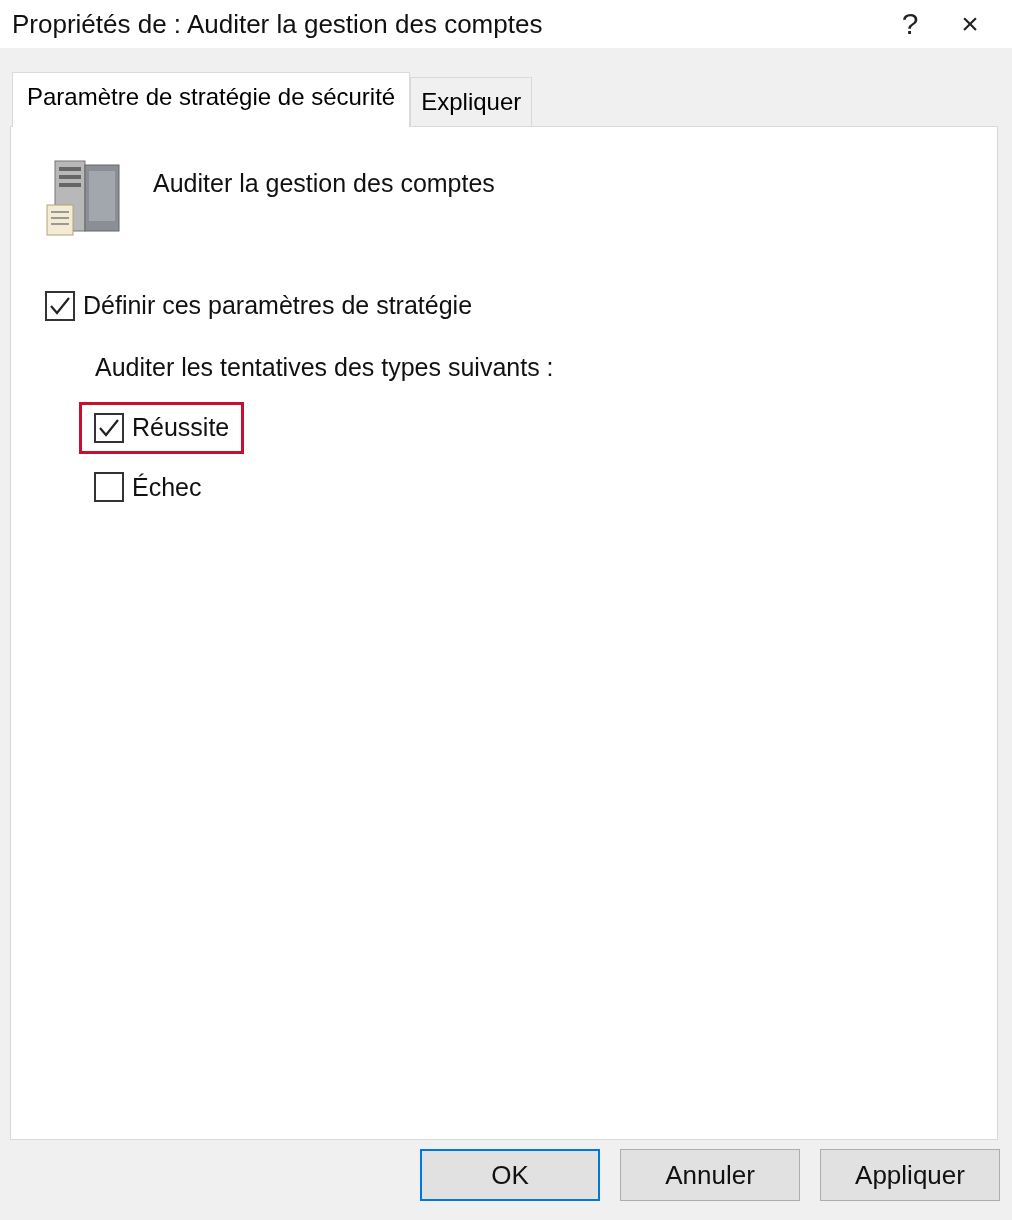 Image resolution: width=1012 pixels, height=1220 pixels. Describe the element at coordinates (181, 428) in the screenshot. I see `checkbox-label: Réussite` at that location.